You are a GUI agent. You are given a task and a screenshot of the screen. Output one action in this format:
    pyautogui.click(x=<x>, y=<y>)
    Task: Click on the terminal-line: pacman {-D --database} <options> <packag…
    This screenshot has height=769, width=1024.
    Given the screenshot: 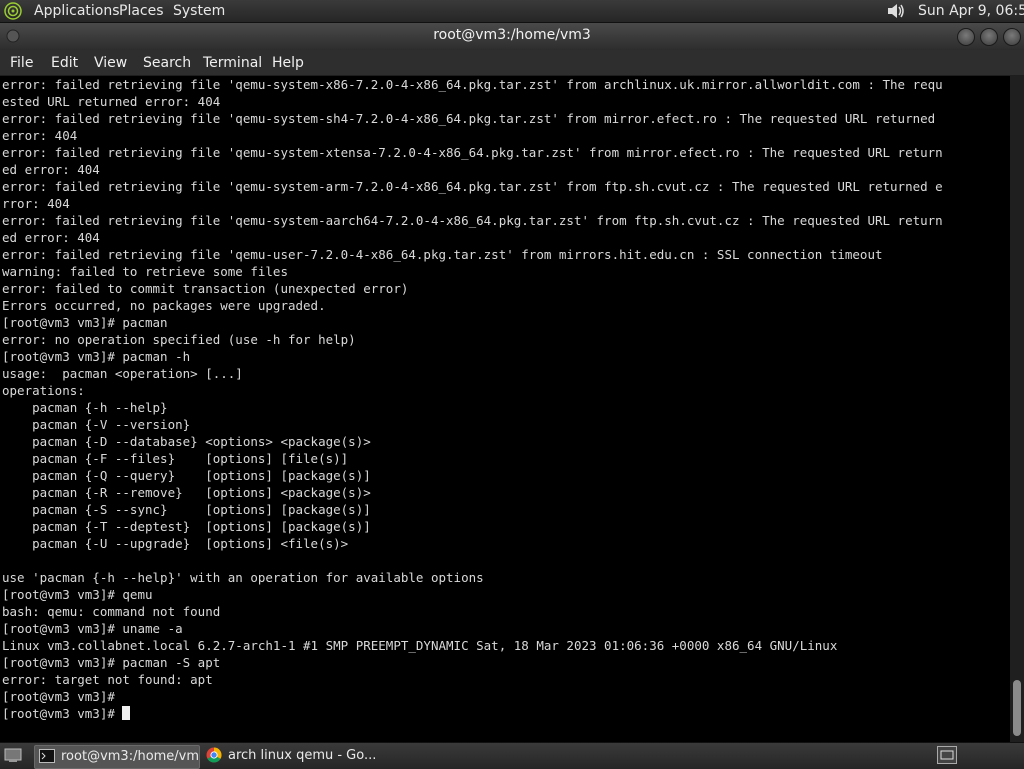 What is the action you would take?
    pyautogui.click(x=186, y=441)
    